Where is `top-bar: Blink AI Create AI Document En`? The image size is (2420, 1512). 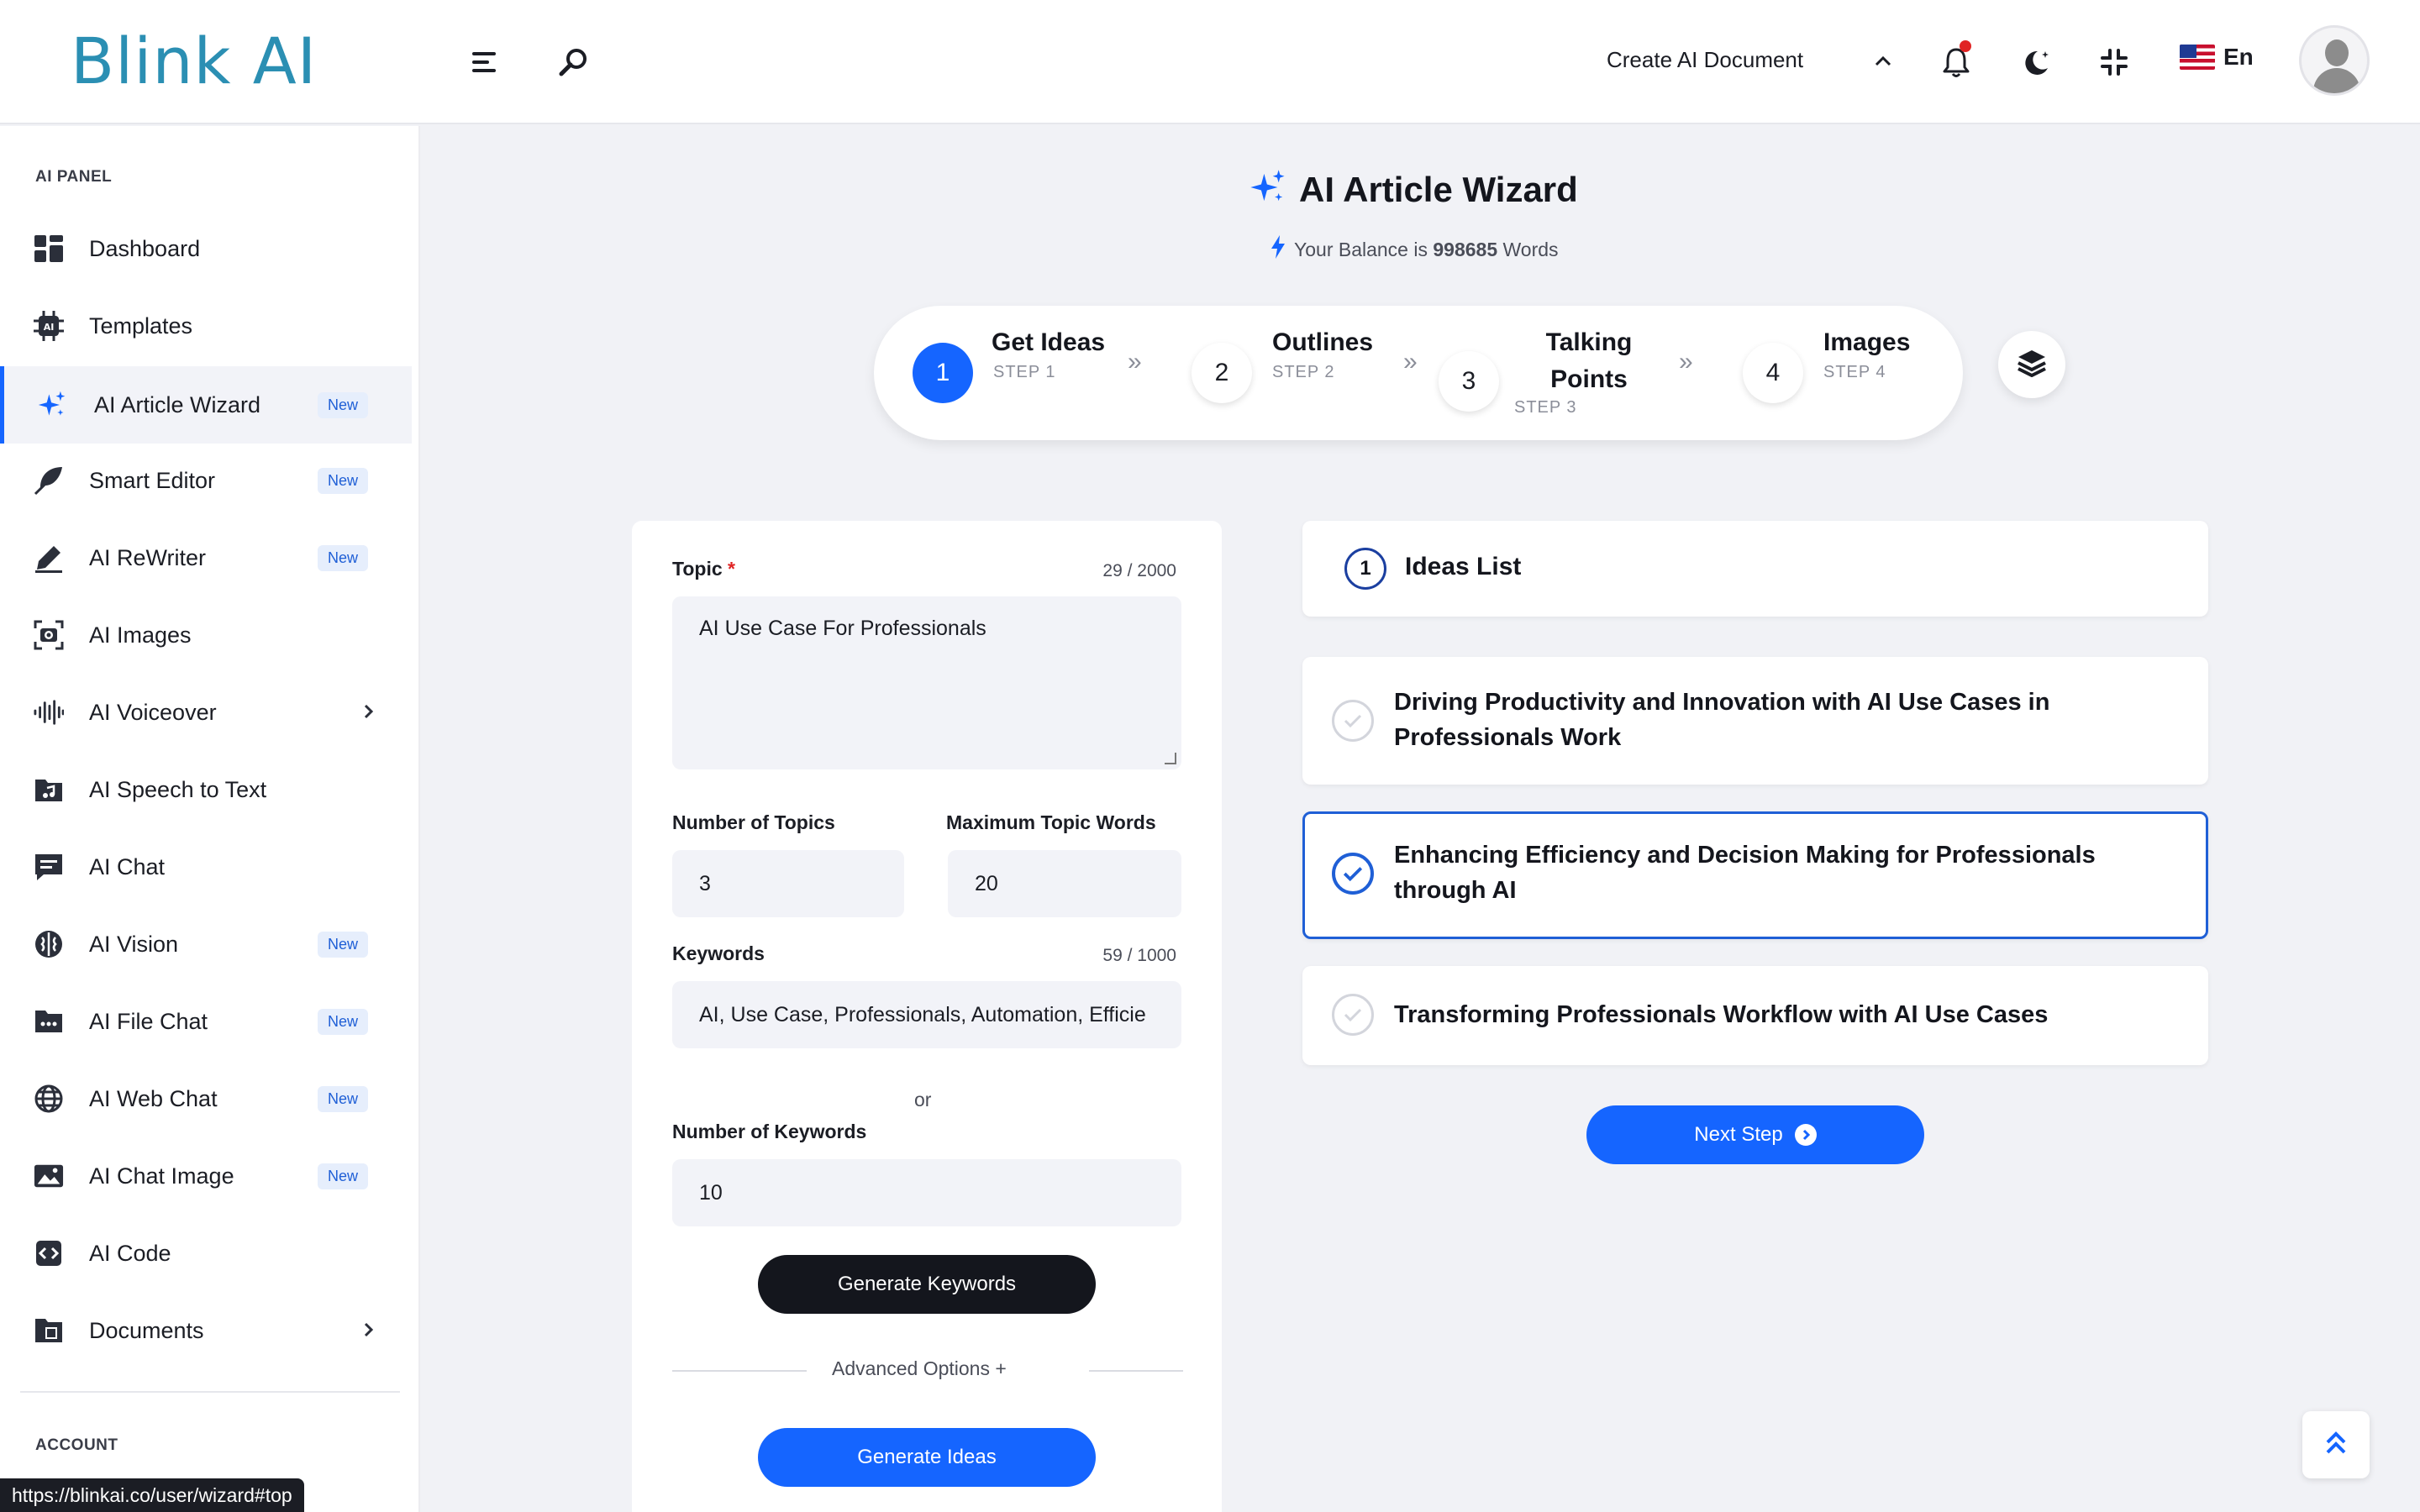
top-bar: Blink AI Create AI Document En is located at coordinates (1210, 62).